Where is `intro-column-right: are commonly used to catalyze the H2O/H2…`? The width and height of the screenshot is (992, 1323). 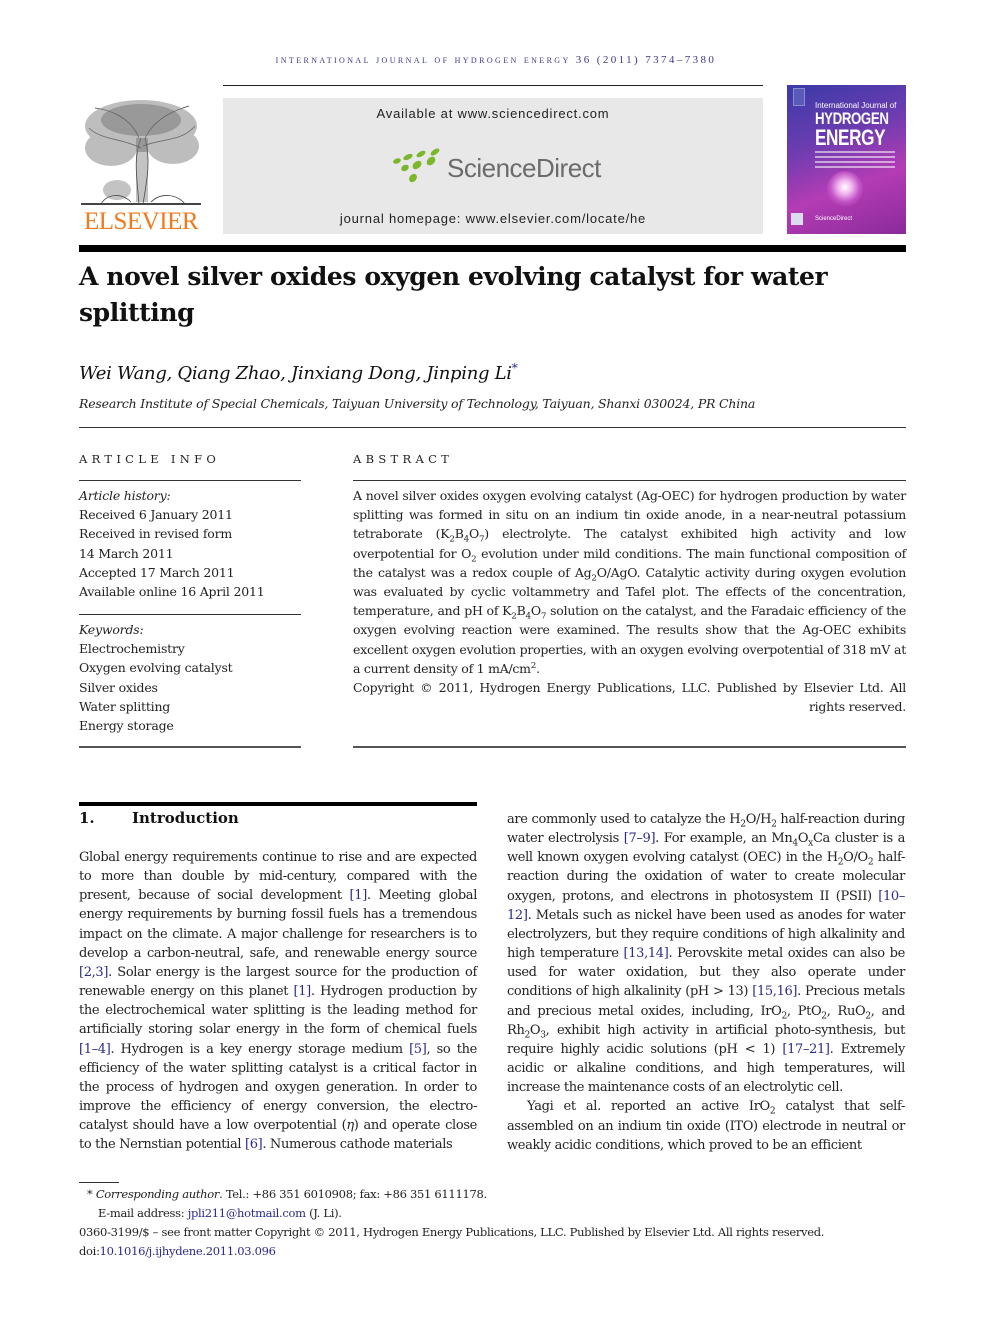 intro-column-right: are commonly used to catalyze the H2O/H2… is located at coordinates (706, 982).